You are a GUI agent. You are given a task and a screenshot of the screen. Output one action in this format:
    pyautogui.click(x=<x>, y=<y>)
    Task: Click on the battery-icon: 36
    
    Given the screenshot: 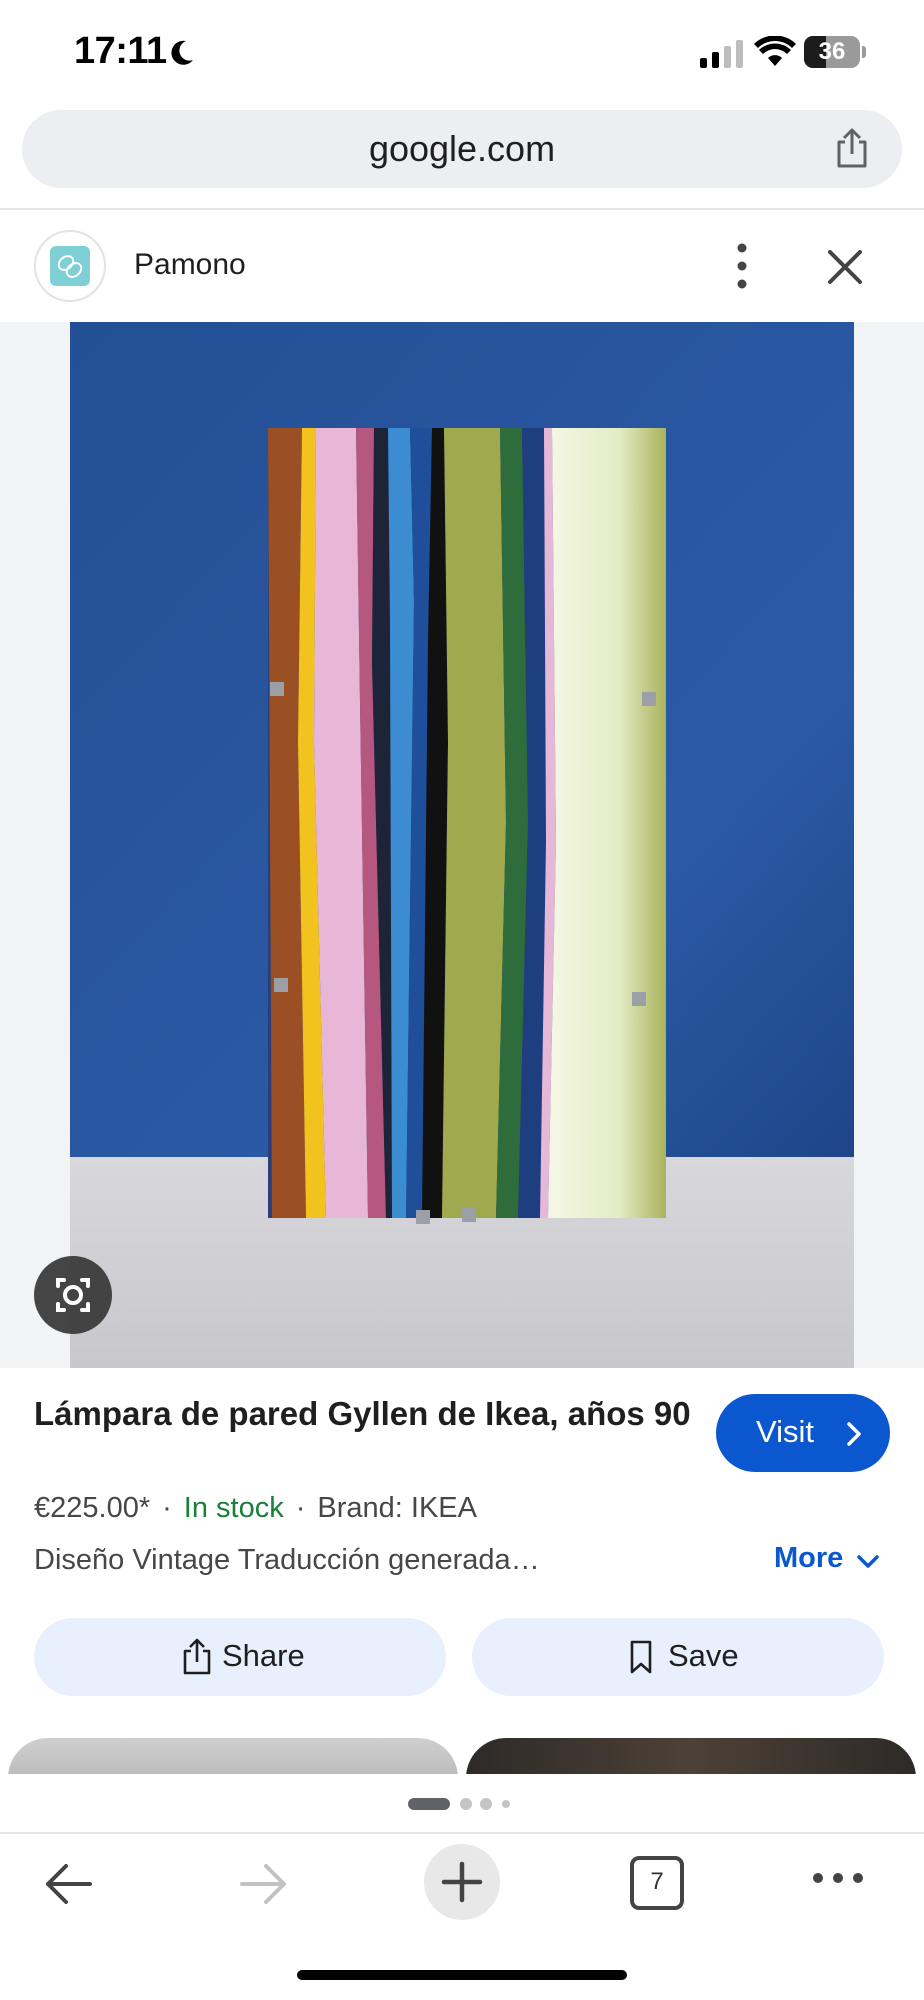 What is the action you would take?
    pyautogui.click(x=835, y=52)
    